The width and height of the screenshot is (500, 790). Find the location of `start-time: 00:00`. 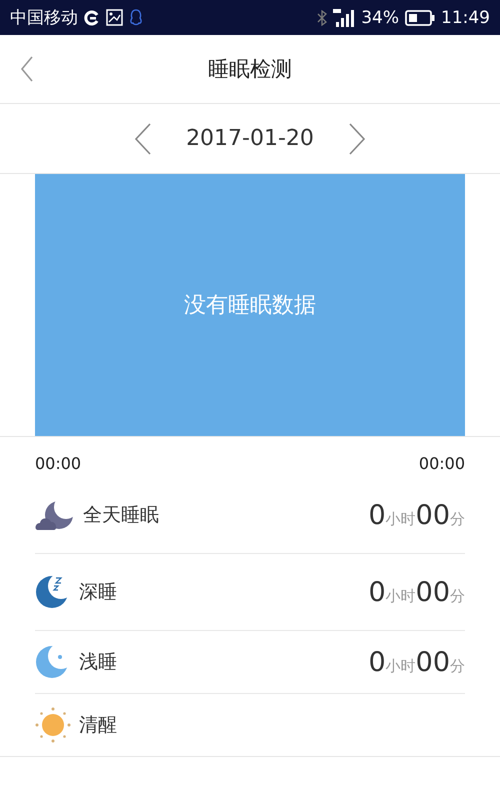

start-time: 00:00 is located at coordinates (58, 464).